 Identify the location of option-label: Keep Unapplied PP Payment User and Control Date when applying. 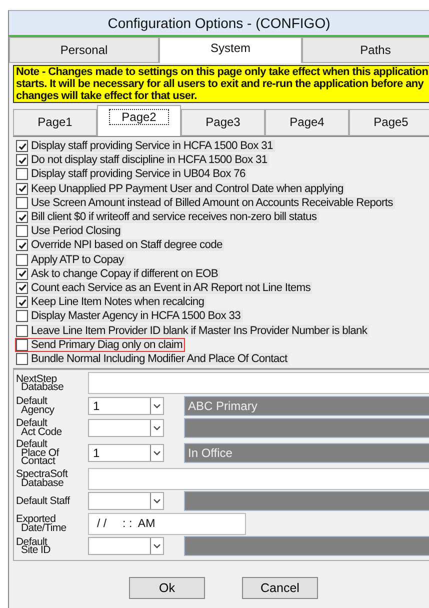
(188, 188).